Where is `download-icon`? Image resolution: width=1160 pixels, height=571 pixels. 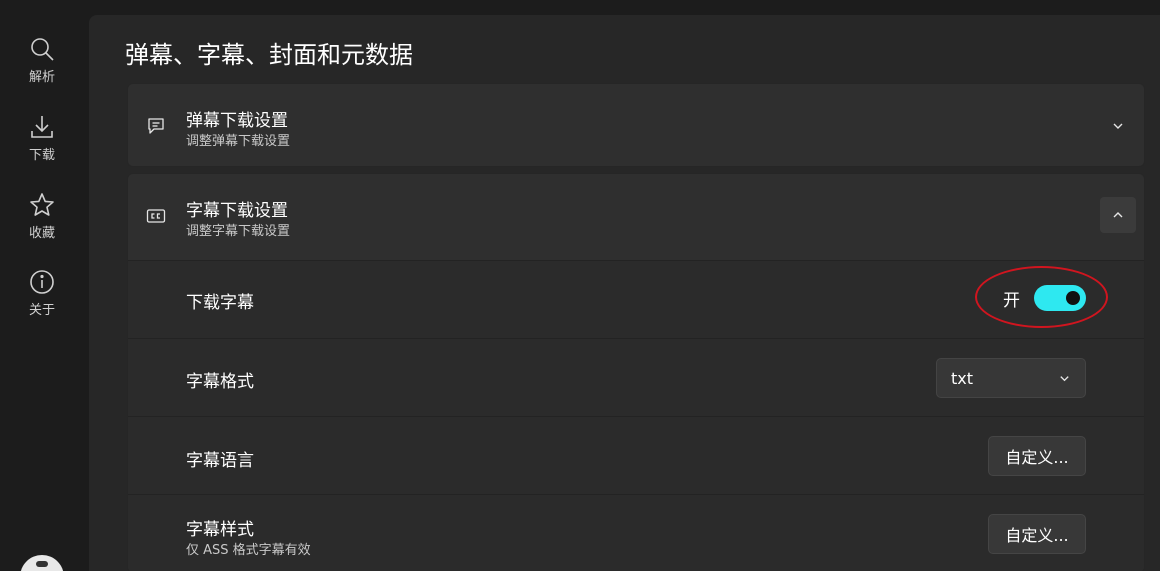 download-icon is located at coordinates (42, 127).